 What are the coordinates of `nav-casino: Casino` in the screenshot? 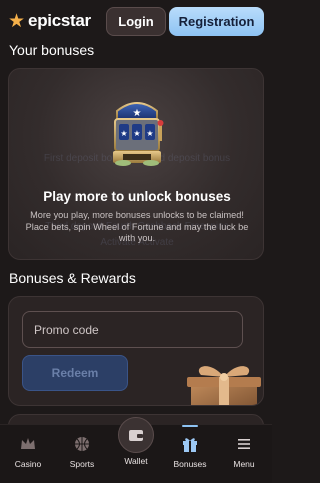 It's located at (28, 452).